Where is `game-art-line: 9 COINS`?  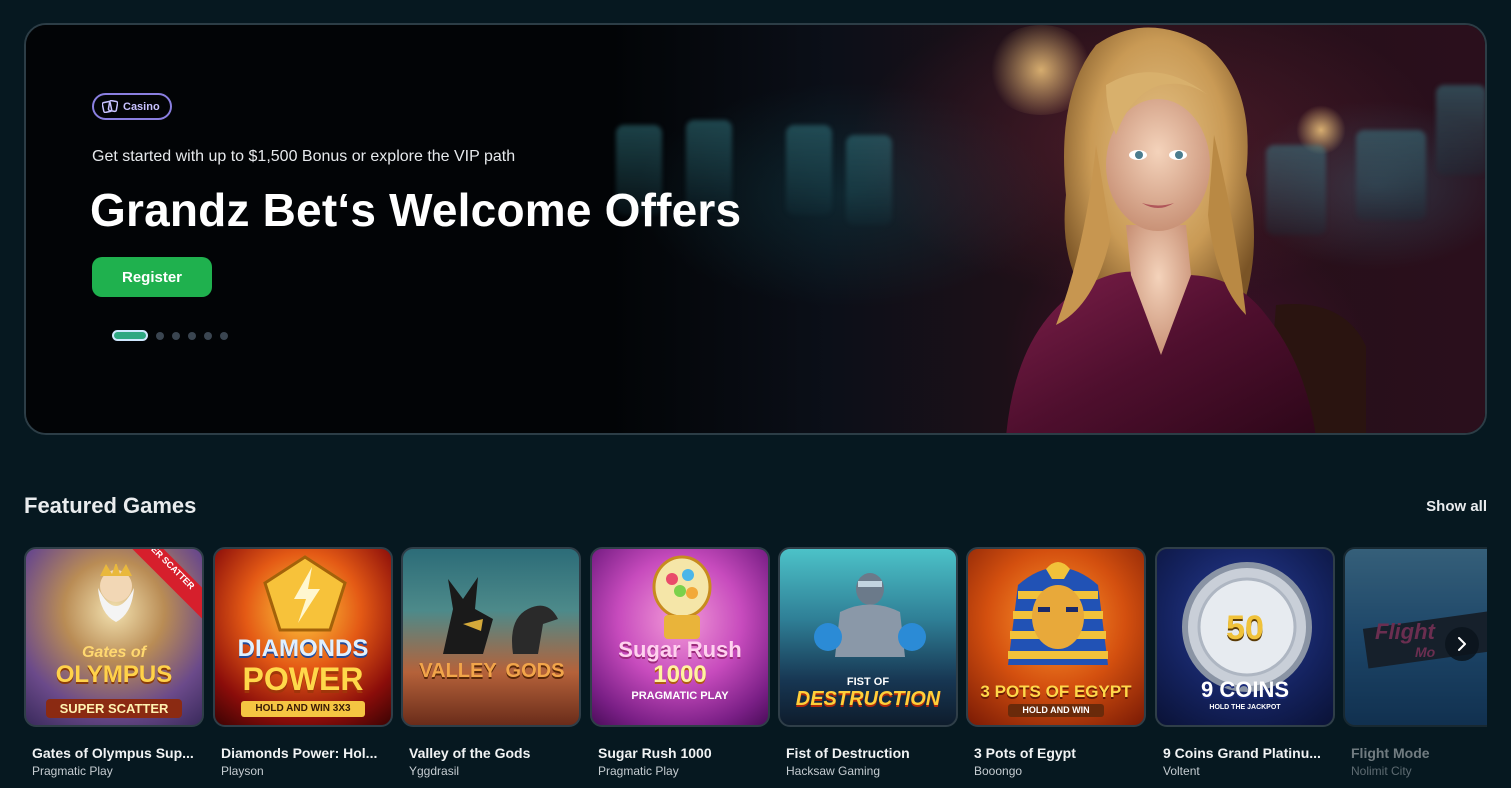
game-art-line: 9 COINS is located at coordinates (1245, 689).